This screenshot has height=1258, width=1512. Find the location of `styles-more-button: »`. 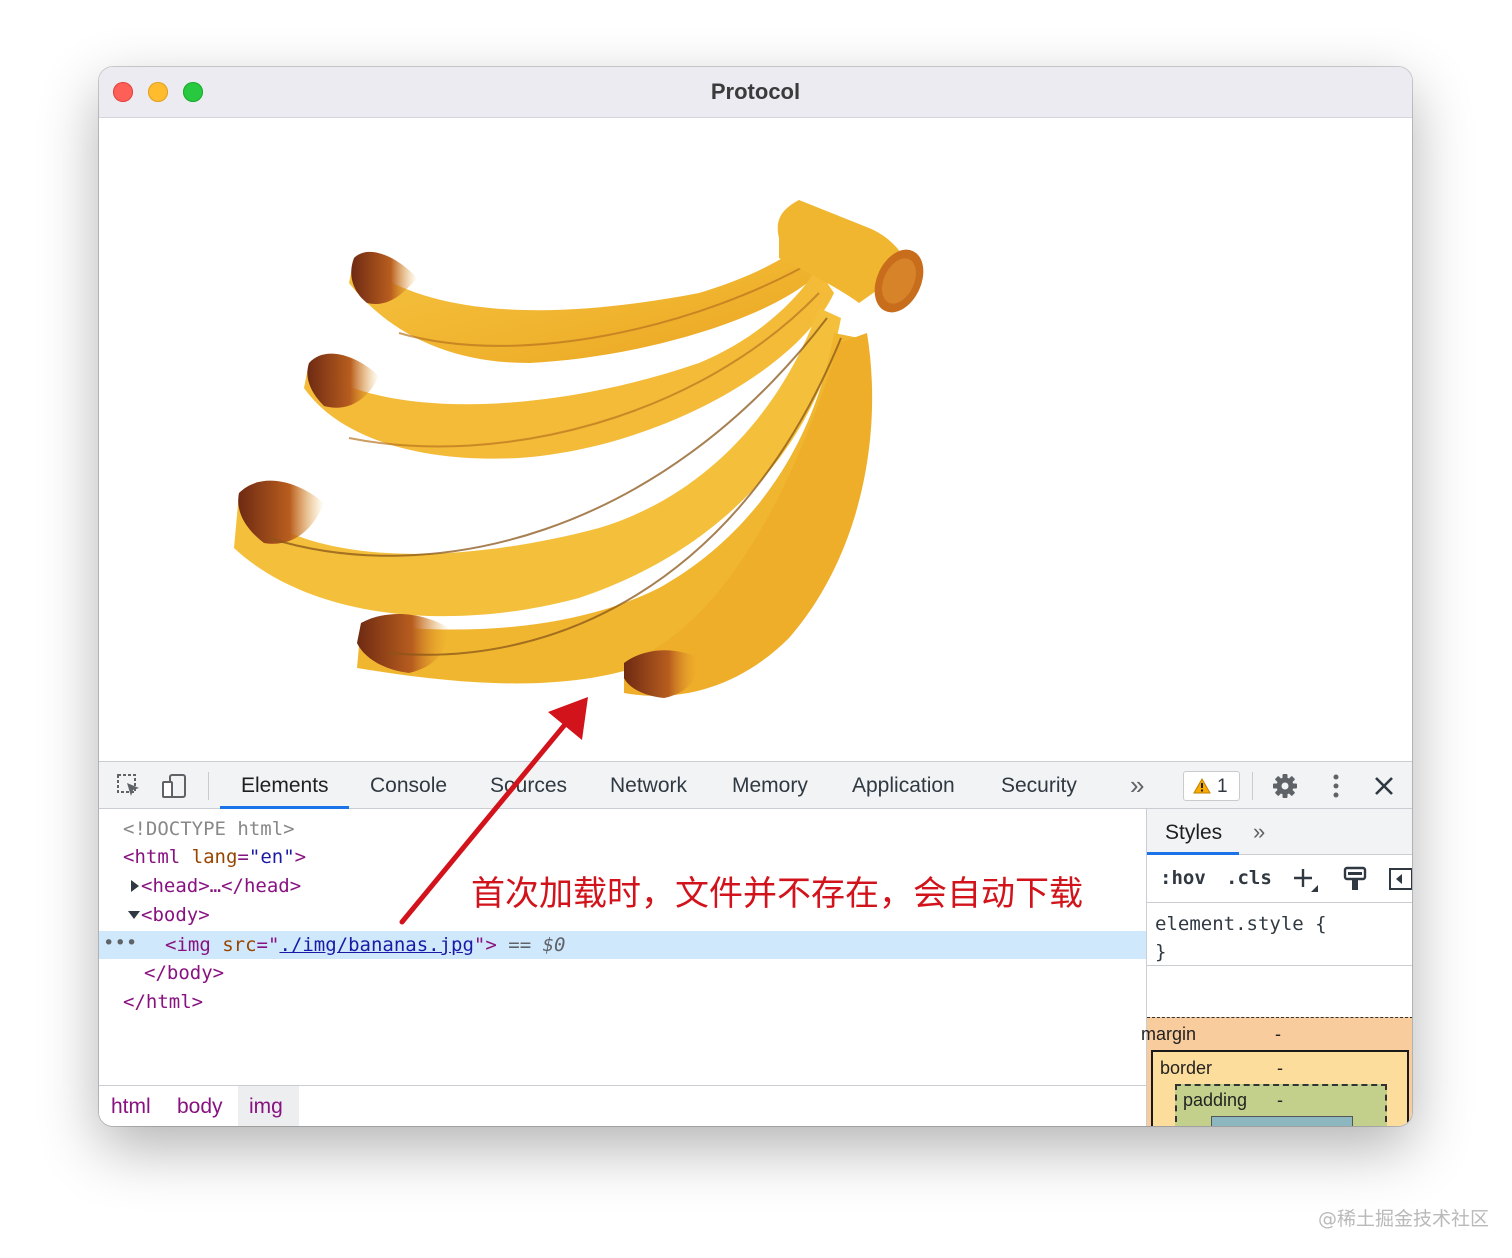

styles-more-button: » is located at coordinates (1259, 832).